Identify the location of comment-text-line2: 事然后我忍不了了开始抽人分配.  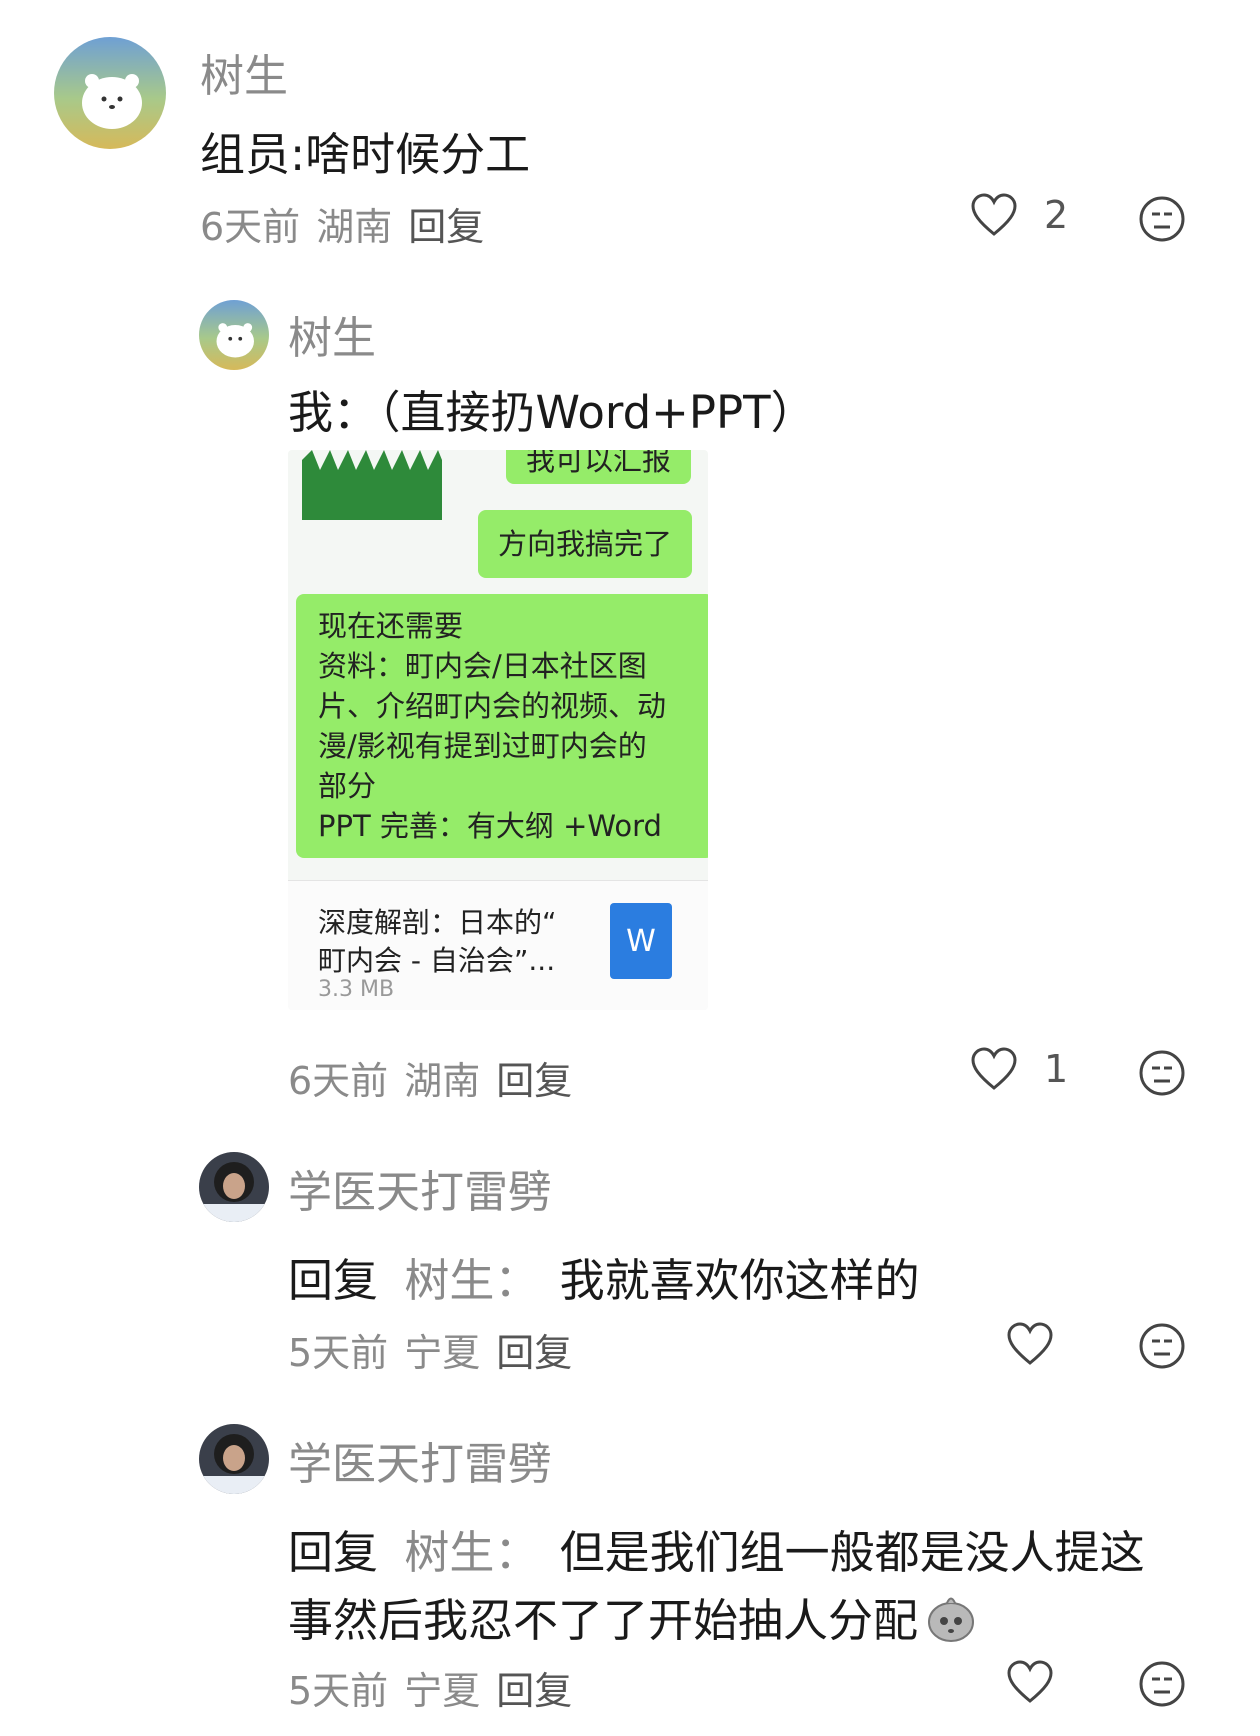
(633, 1616).